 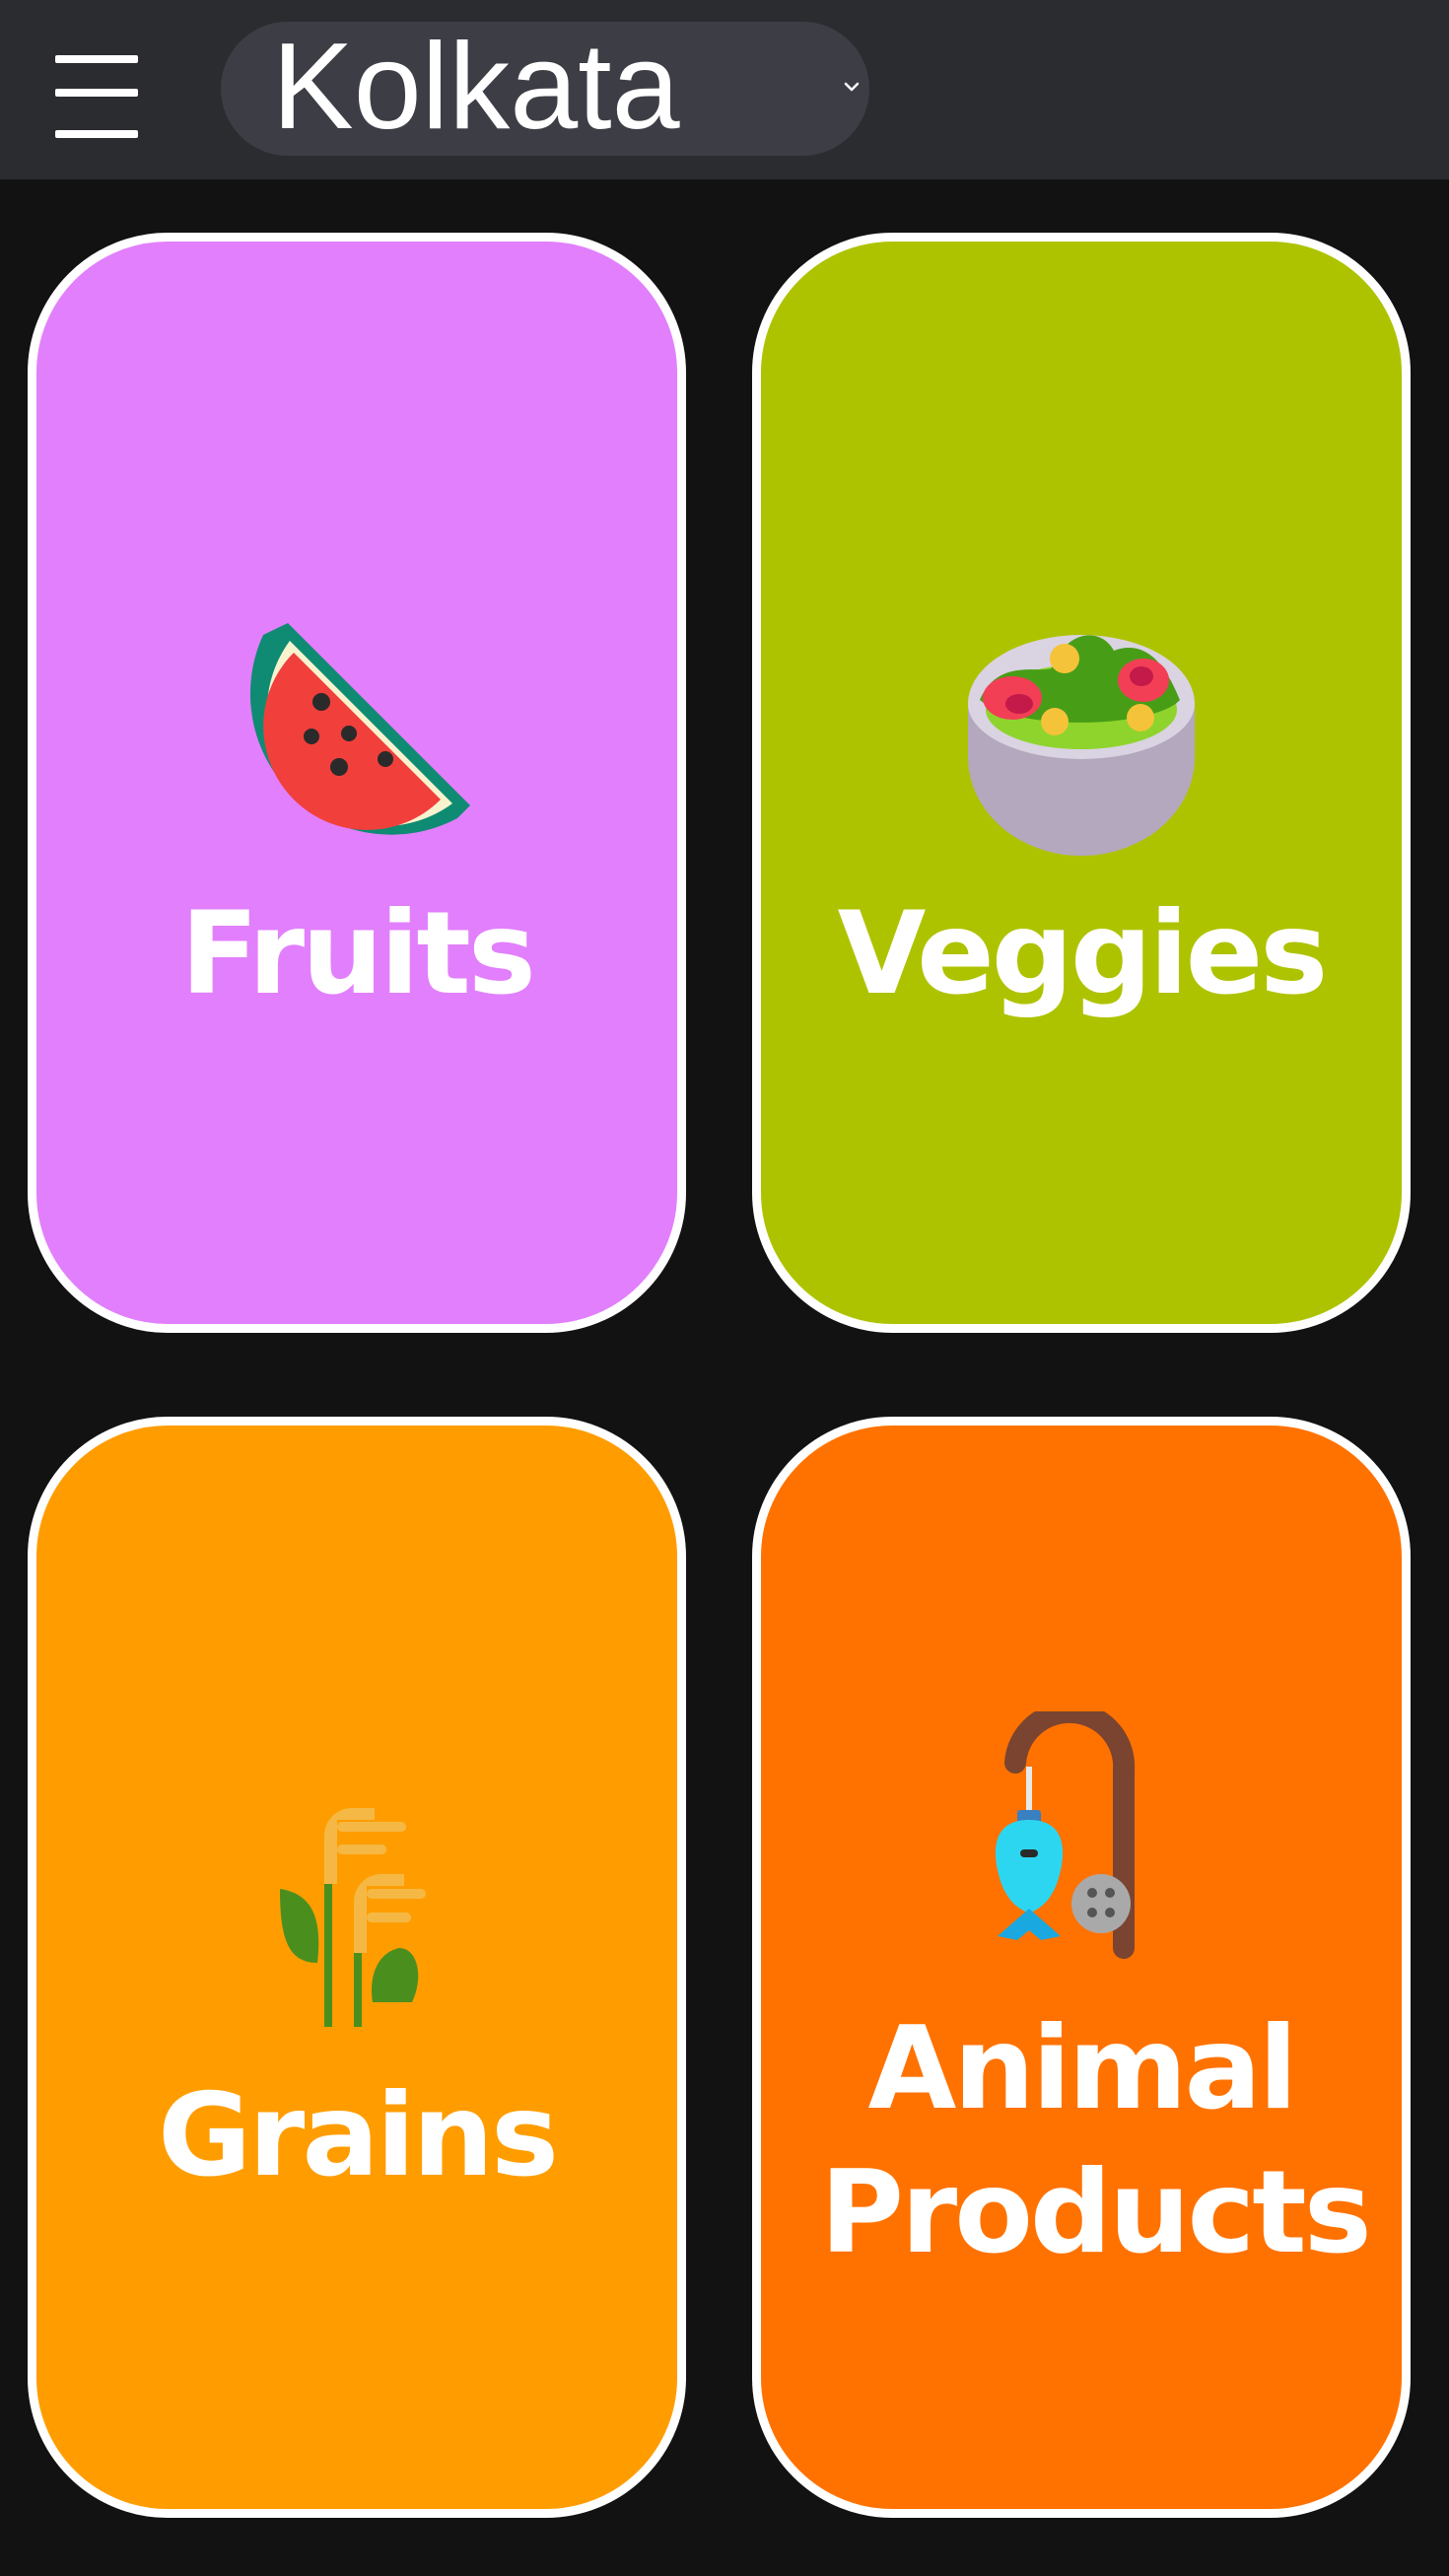 What do you see at coordinates (1096, 2140) in the screenshot?
I see `category-label: Animal Products` at bounding box center [1096, 2140].